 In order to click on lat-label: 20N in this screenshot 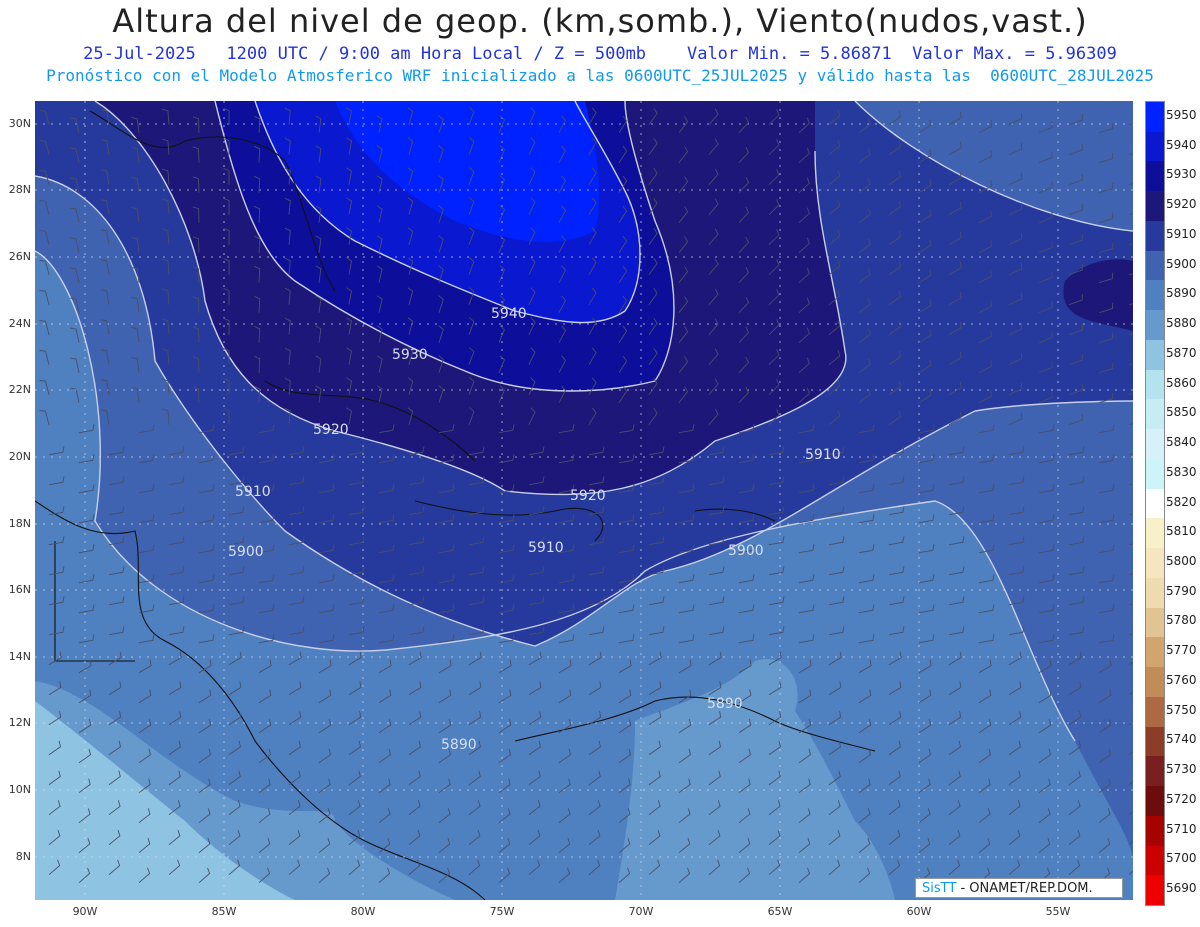, I will do `click(19, 456)`.